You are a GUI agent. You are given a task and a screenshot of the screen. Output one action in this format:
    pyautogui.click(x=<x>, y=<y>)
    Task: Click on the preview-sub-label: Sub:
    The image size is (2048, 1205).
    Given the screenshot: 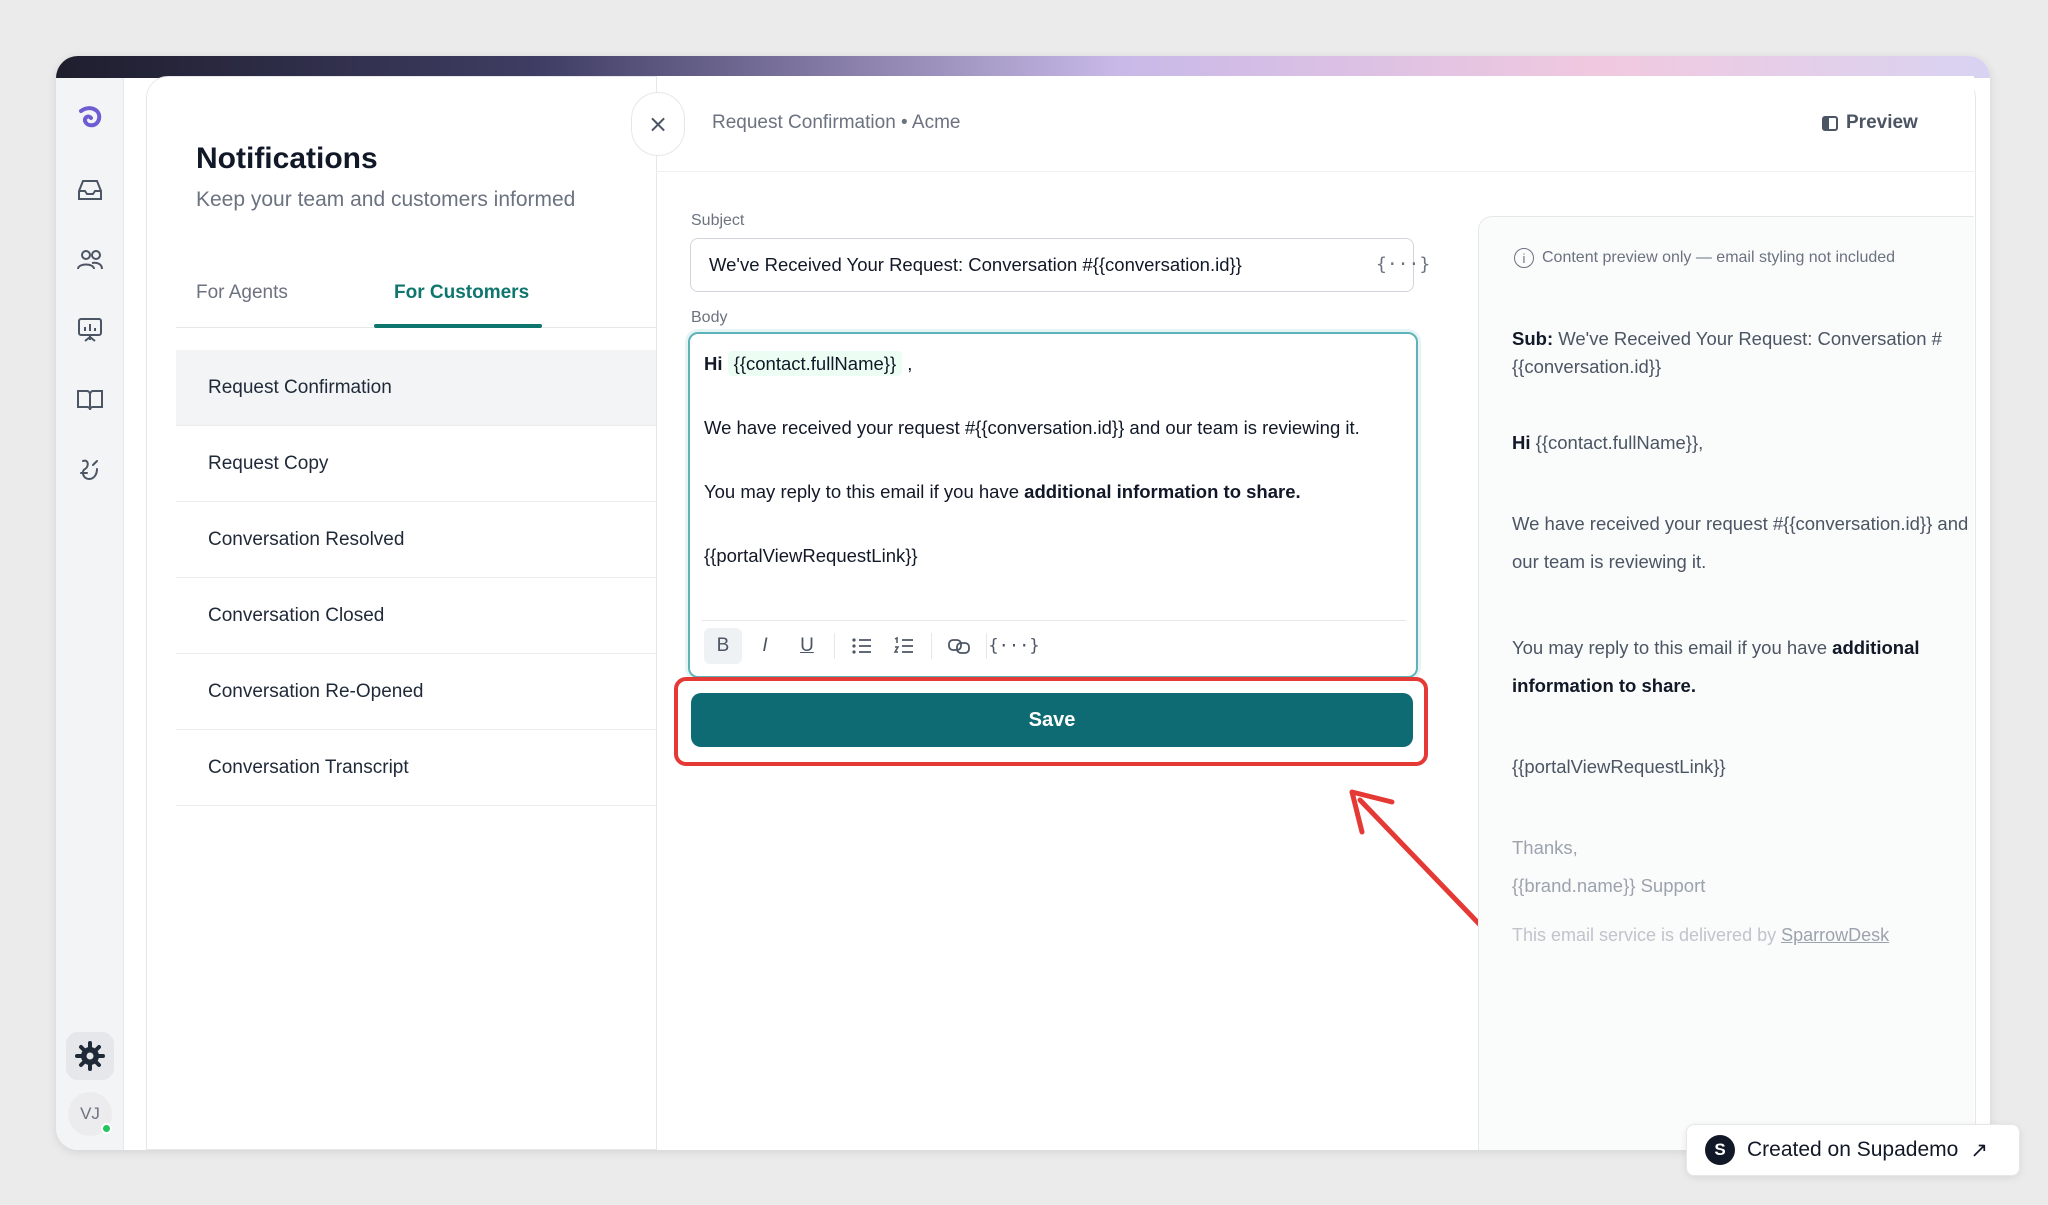 What is the action you would take?
    pyautogui.click(x=1533, y=338)
    